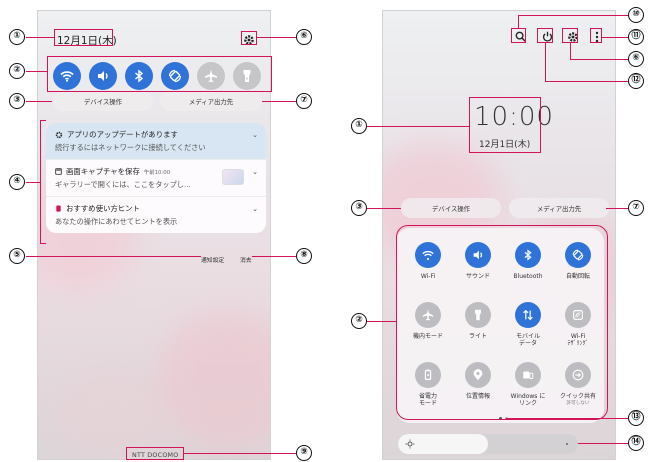 The image size is (654, 462). Describe the element at coordinates (304, 256) in the screenshot. I see `callout-8: ⑧` at that location.